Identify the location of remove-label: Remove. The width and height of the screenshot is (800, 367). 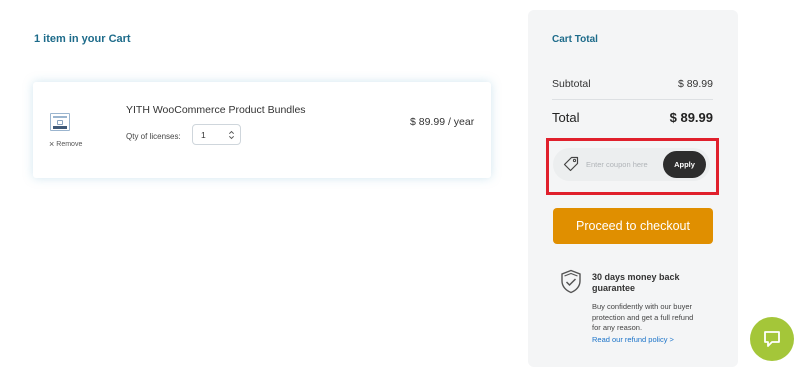
(69, 144).